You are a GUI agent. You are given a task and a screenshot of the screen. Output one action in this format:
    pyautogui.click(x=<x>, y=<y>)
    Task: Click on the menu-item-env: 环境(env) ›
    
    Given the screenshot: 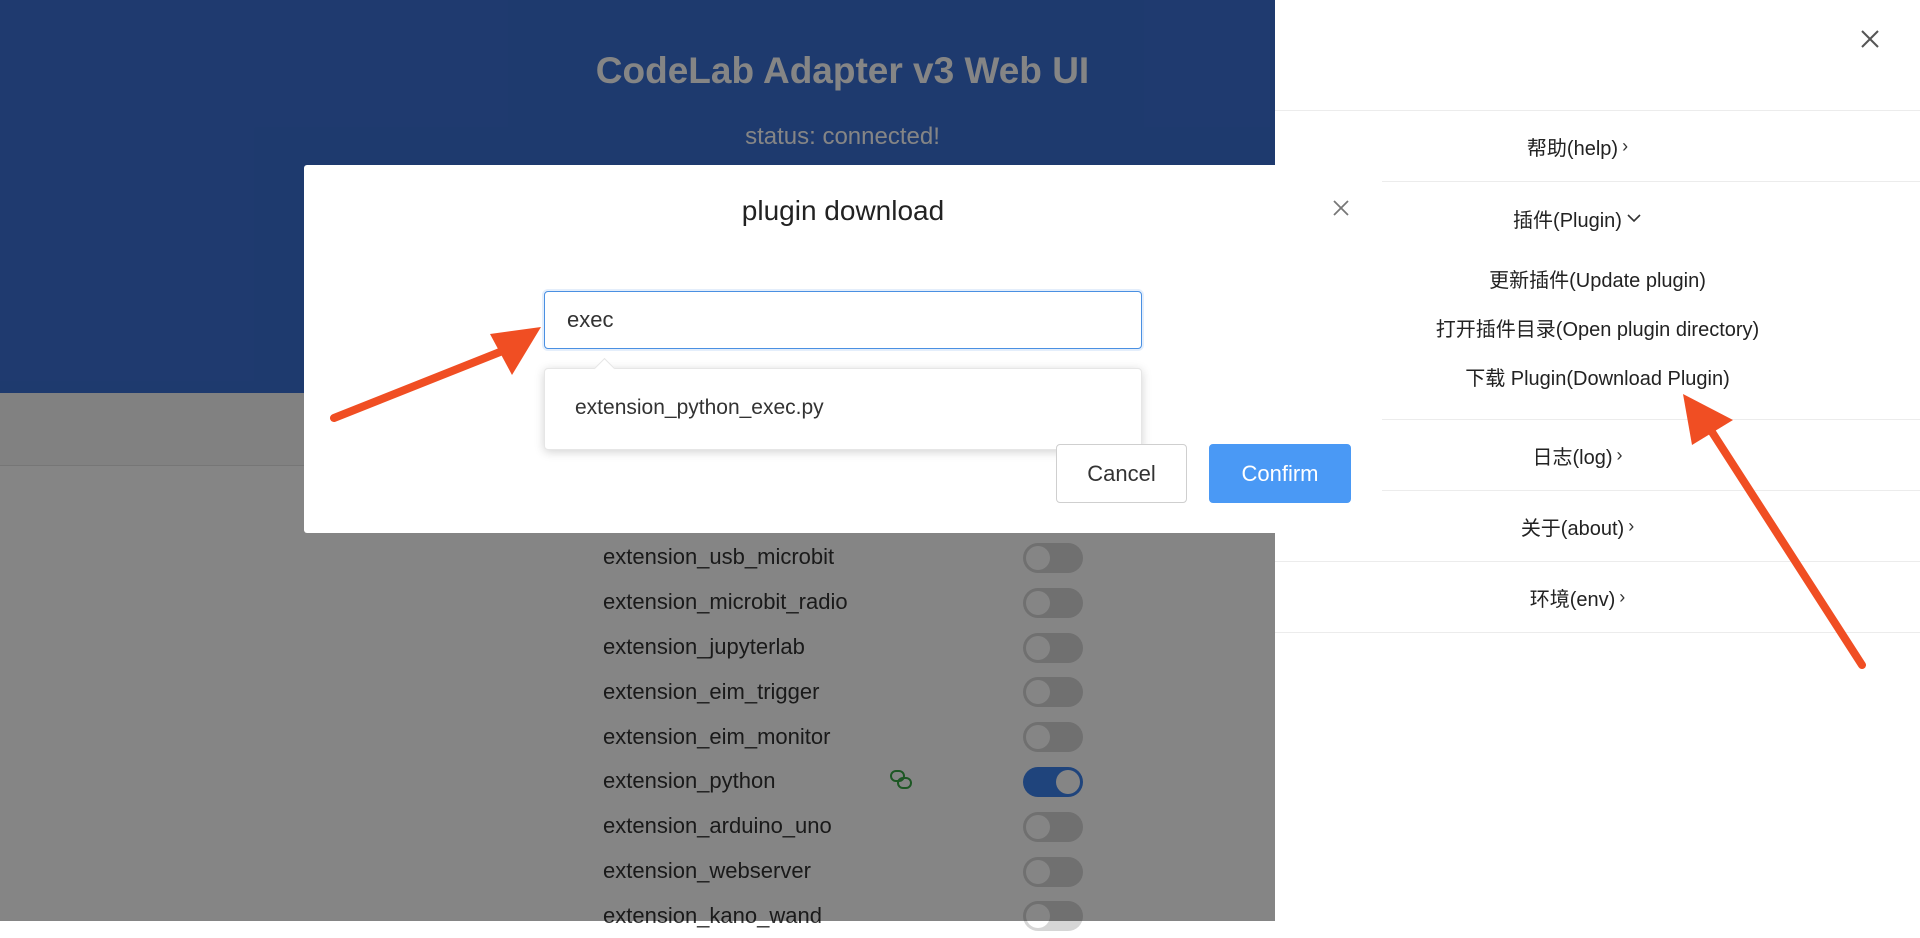 What is the action you would take?
    pyautogui.click(x=1597, y=597)
    